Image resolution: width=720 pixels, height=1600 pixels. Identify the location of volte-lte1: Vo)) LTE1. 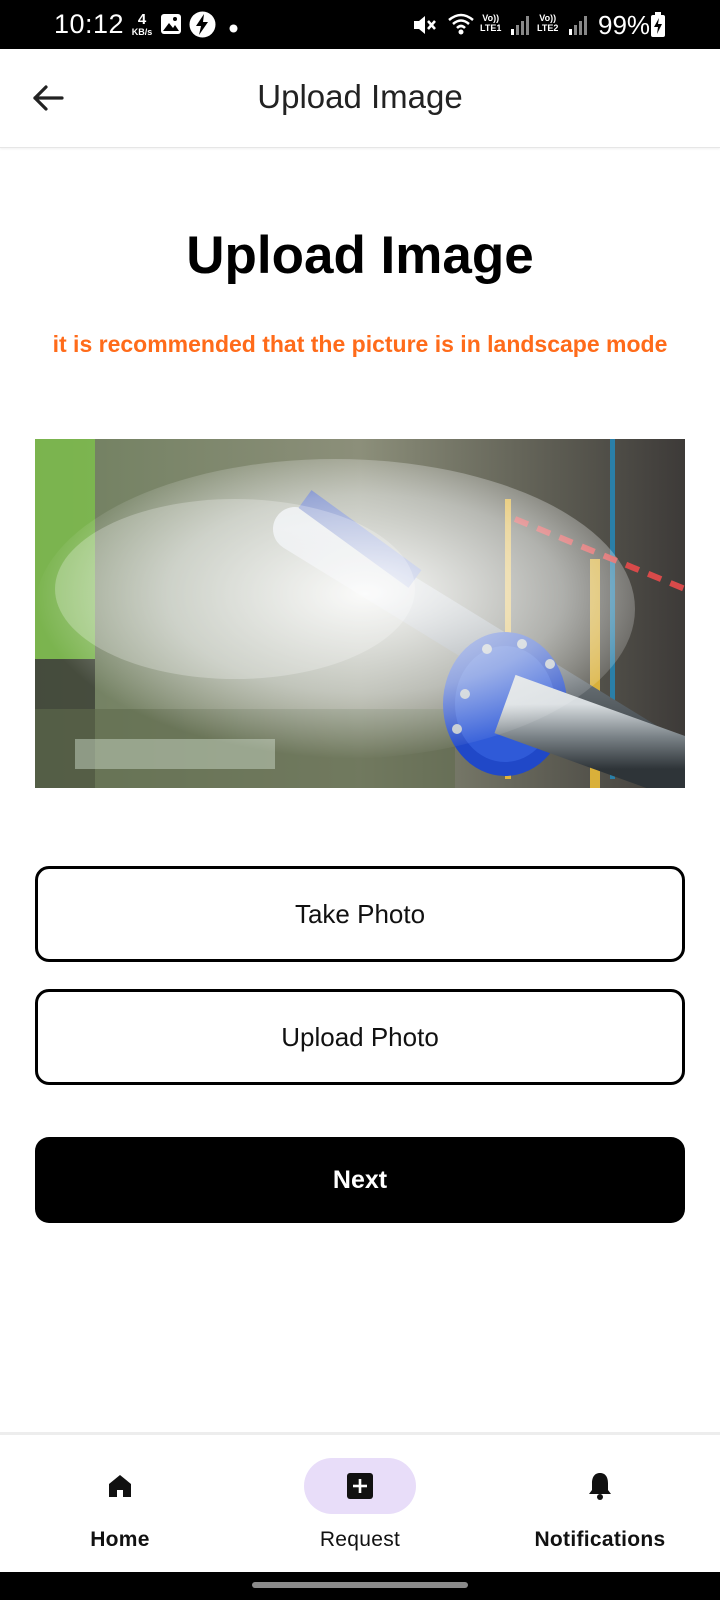
(490, 23).